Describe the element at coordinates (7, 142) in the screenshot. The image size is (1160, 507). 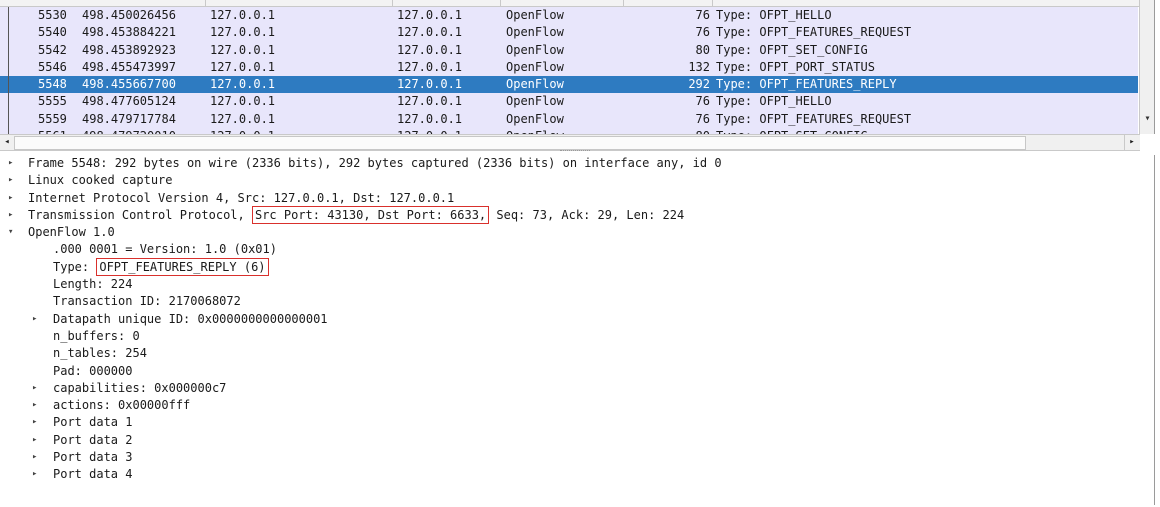
I see `scroll-left-arrow-icon: ◂` at that location.